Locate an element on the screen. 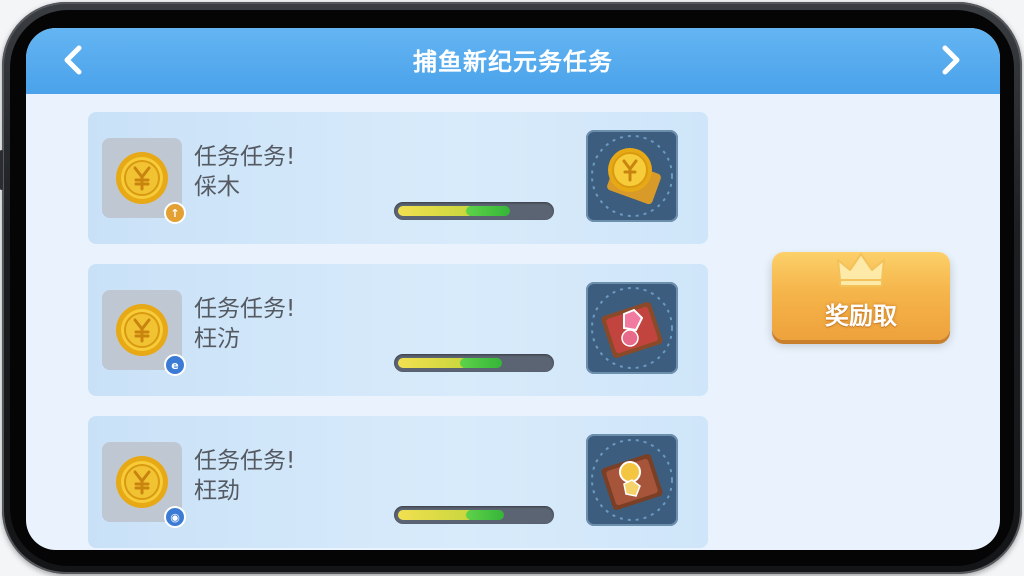  badge-arrow-icon: ↑ is located at coordinates (175, 213).